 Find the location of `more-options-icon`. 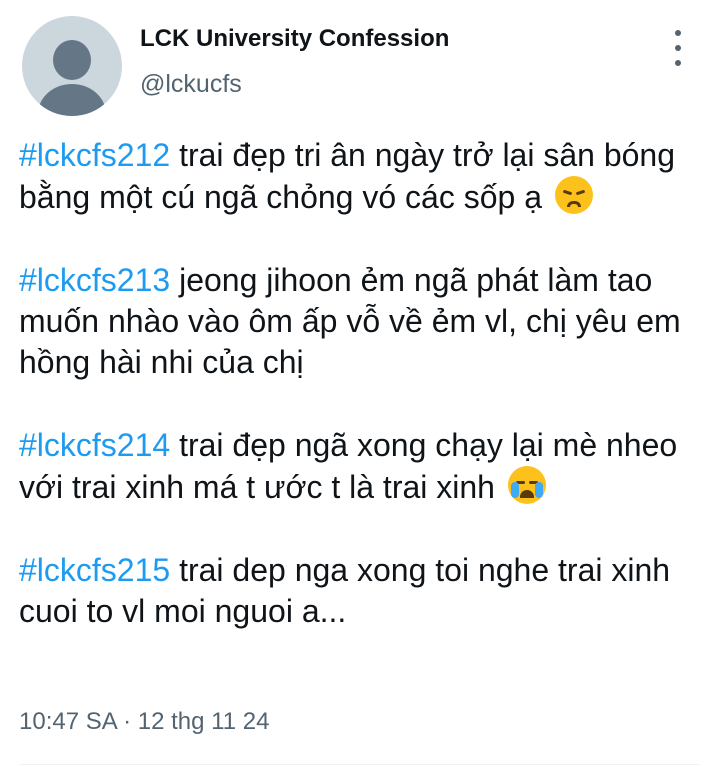

more-options-icon is located at coordinates (678, 48).